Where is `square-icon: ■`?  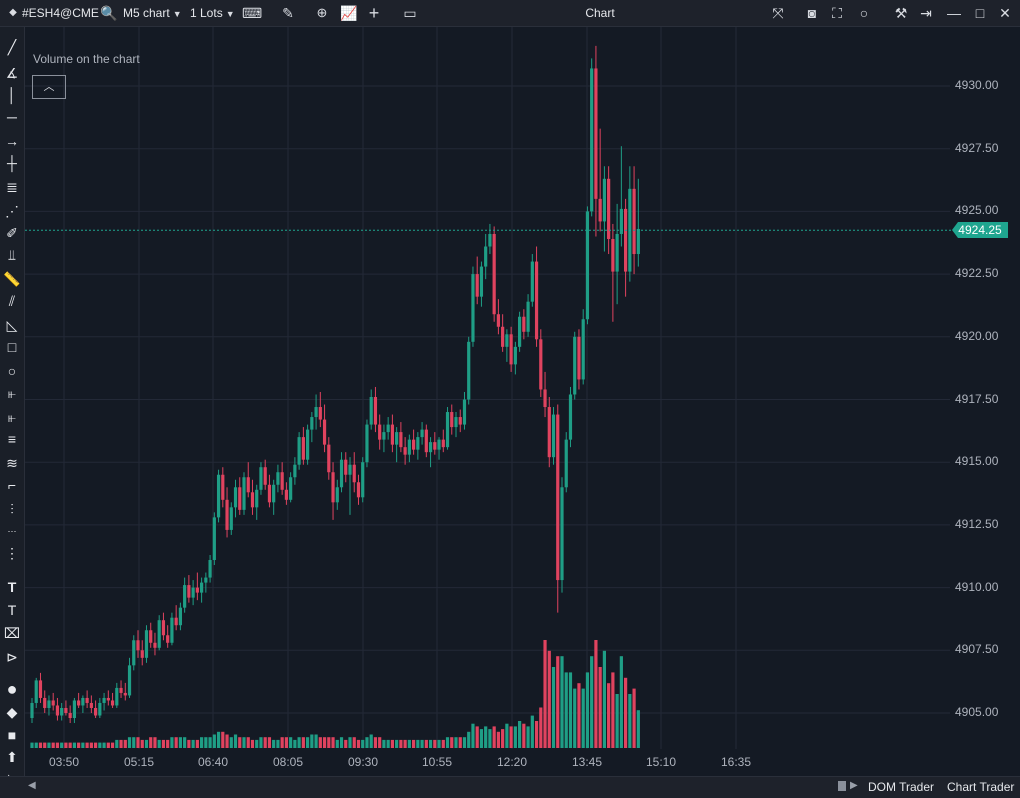
square-icon: ■ is located at coordinates (12, 735).